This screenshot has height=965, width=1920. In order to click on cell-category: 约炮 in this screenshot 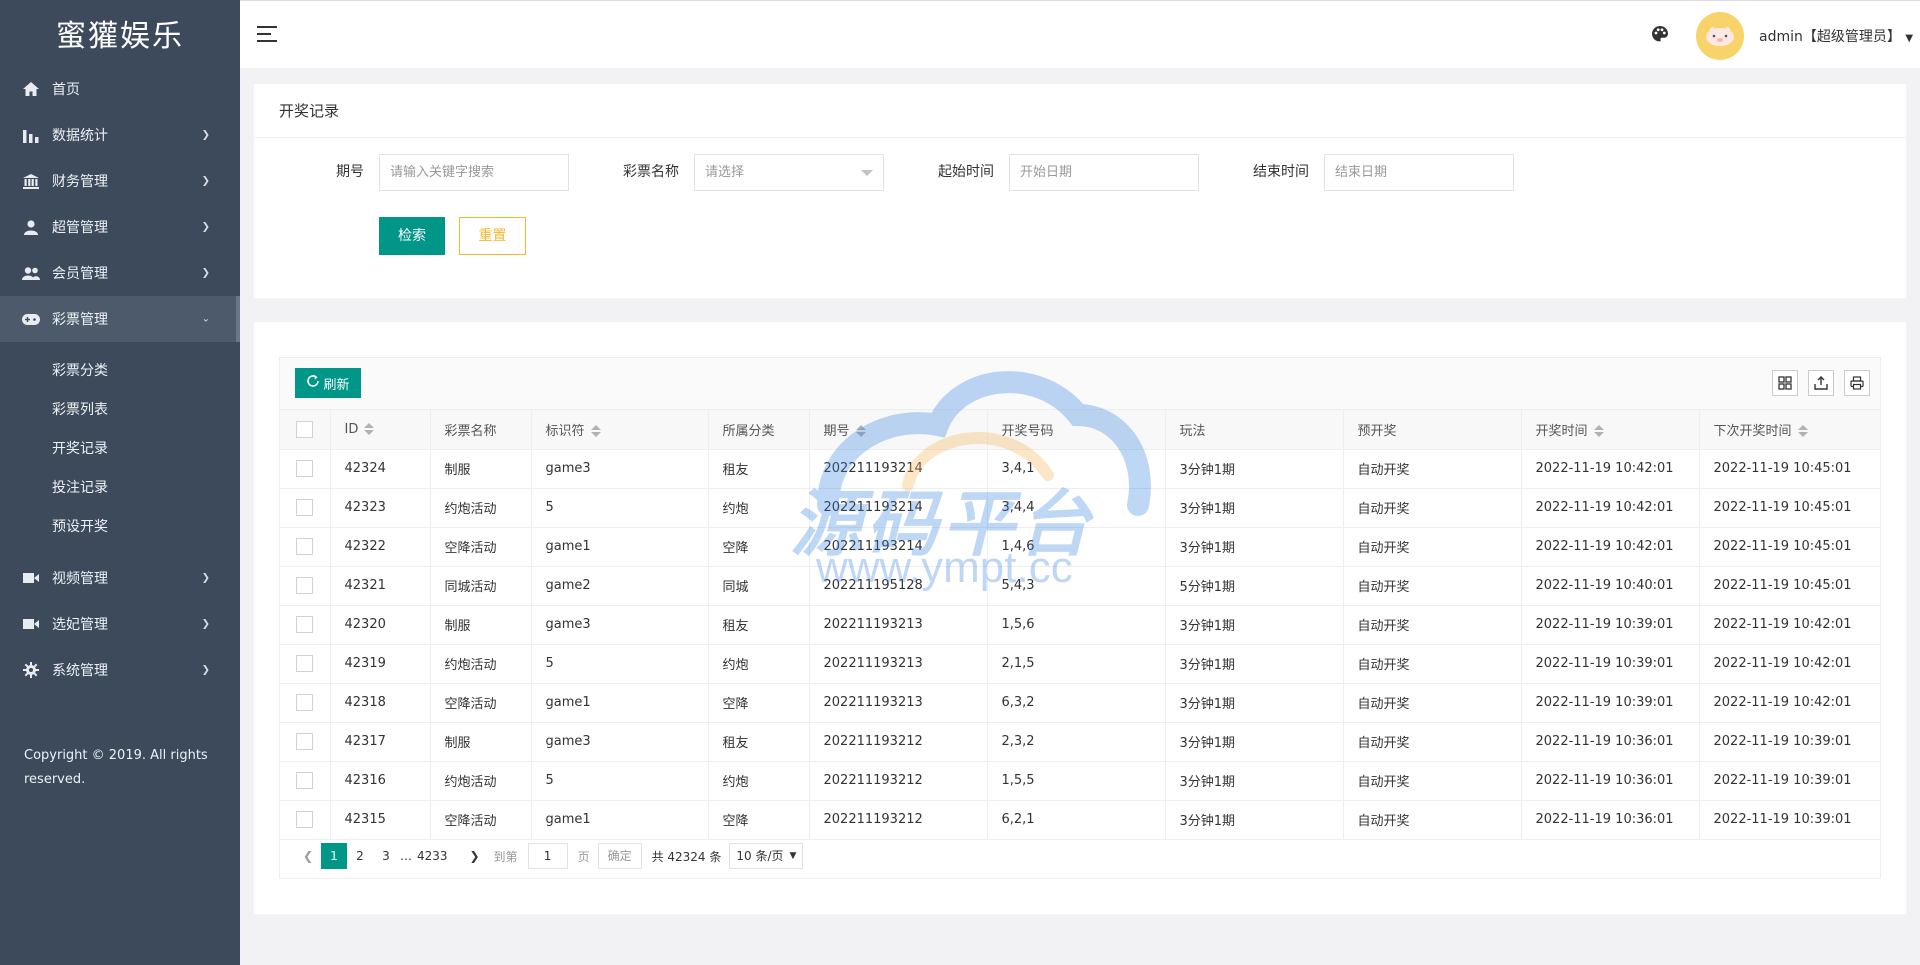, I will do `click(759, 781)`.